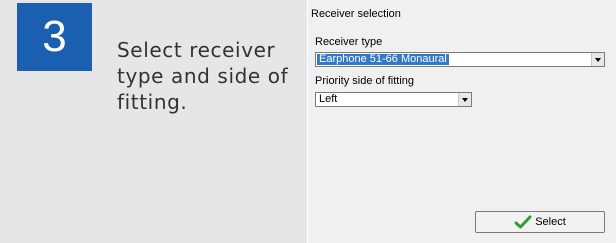 This screenshot has height=243, width=616. I want to click on panel-separator, so click(307, 121).